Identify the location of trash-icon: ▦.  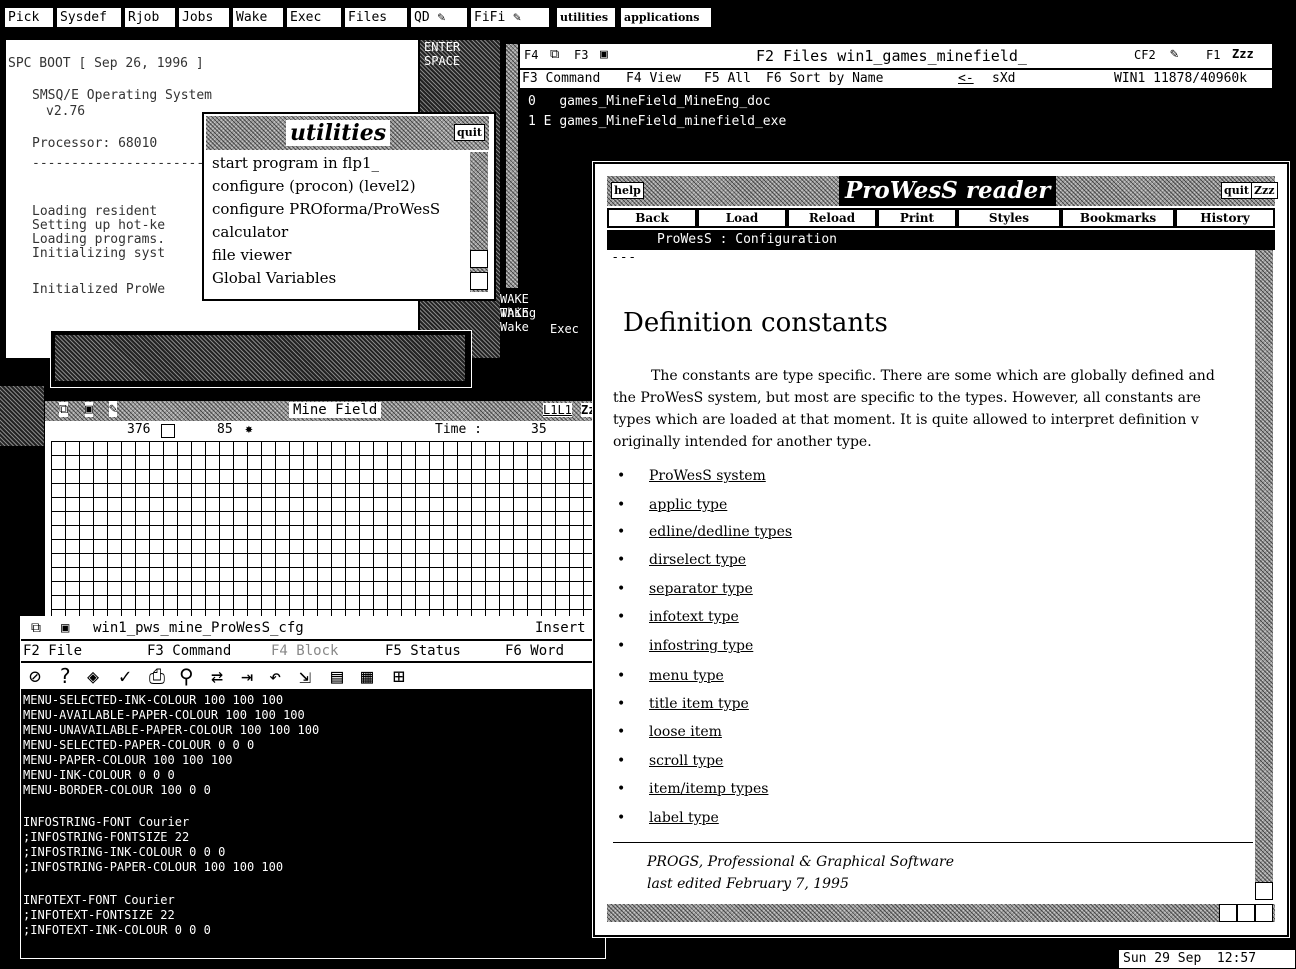
(367, 676).